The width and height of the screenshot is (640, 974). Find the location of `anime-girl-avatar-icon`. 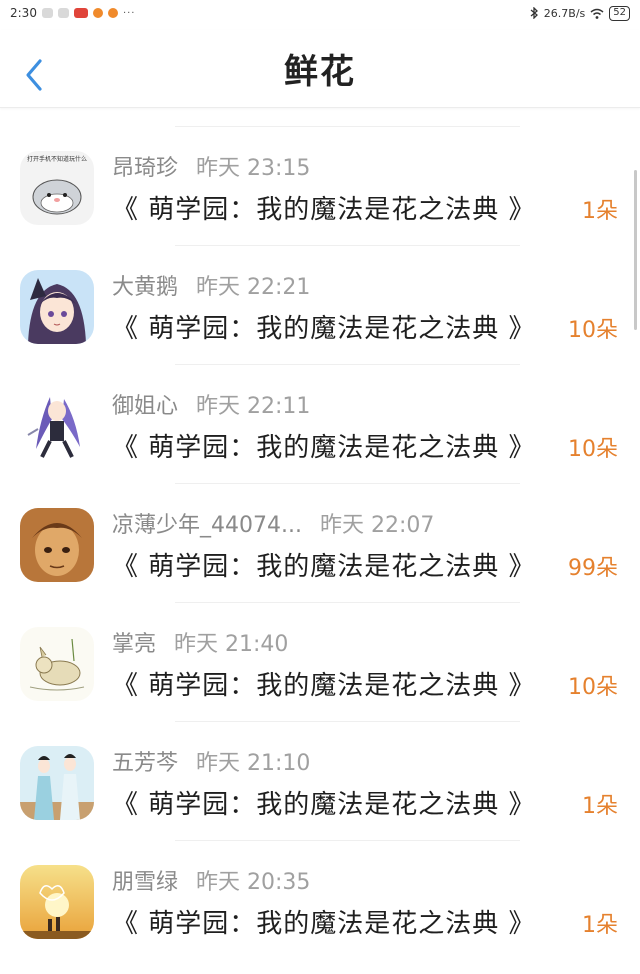

anime-girl-avatar-icon is located at coordinates (57, 307).